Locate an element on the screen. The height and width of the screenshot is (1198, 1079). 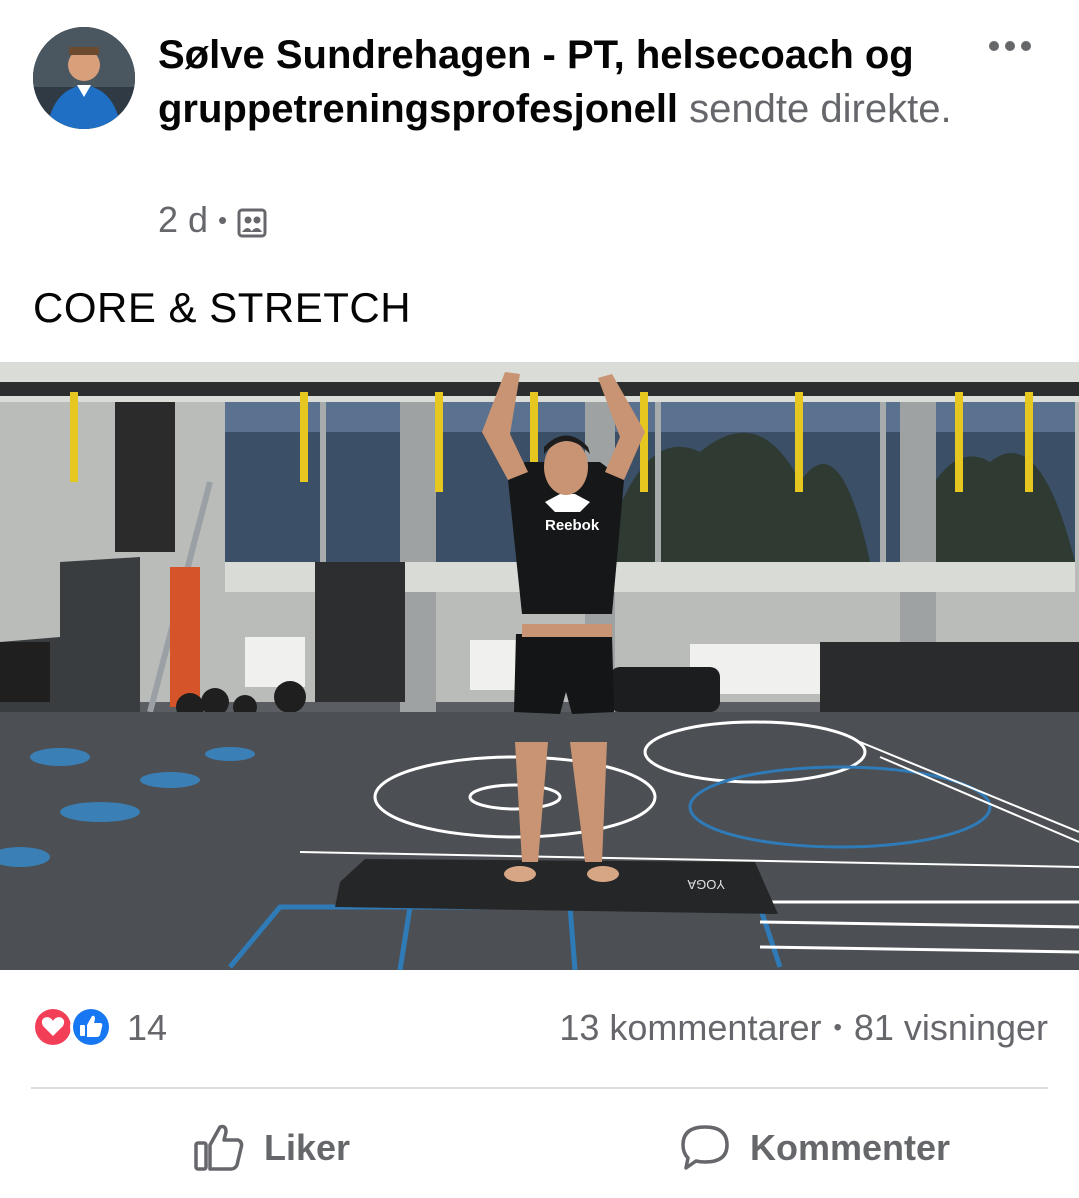
thumbs-up-icon is located at coordinates (219, 1147).